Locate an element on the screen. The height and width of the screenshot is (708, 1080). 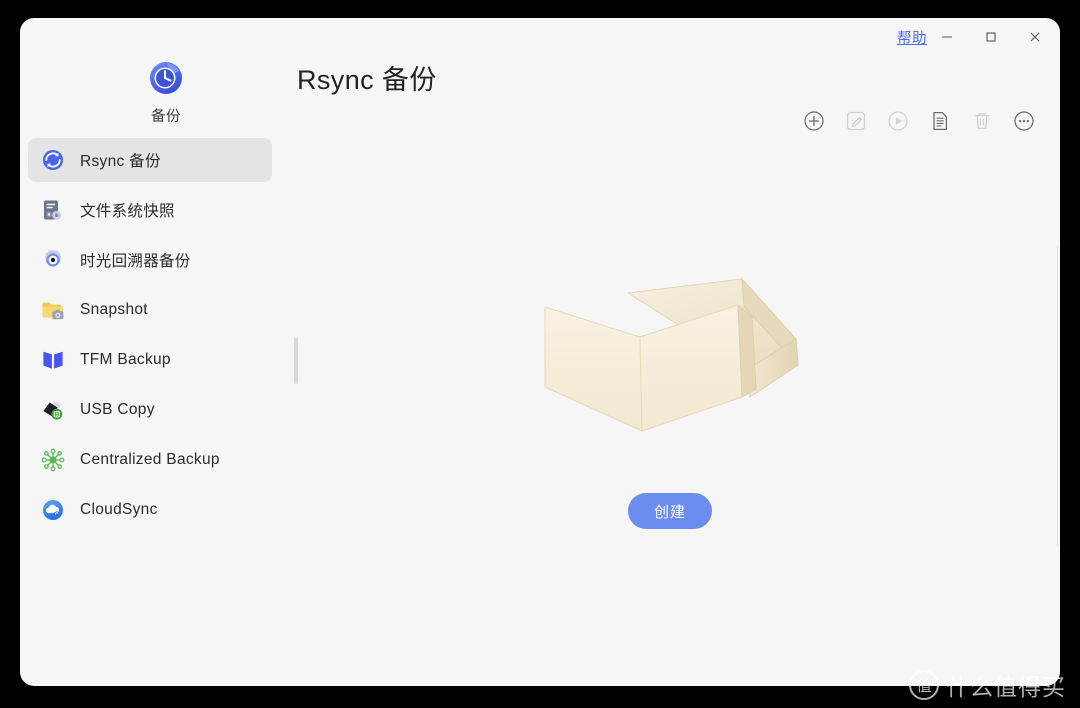
edit-square-icon is located at coordinates (856, 121).